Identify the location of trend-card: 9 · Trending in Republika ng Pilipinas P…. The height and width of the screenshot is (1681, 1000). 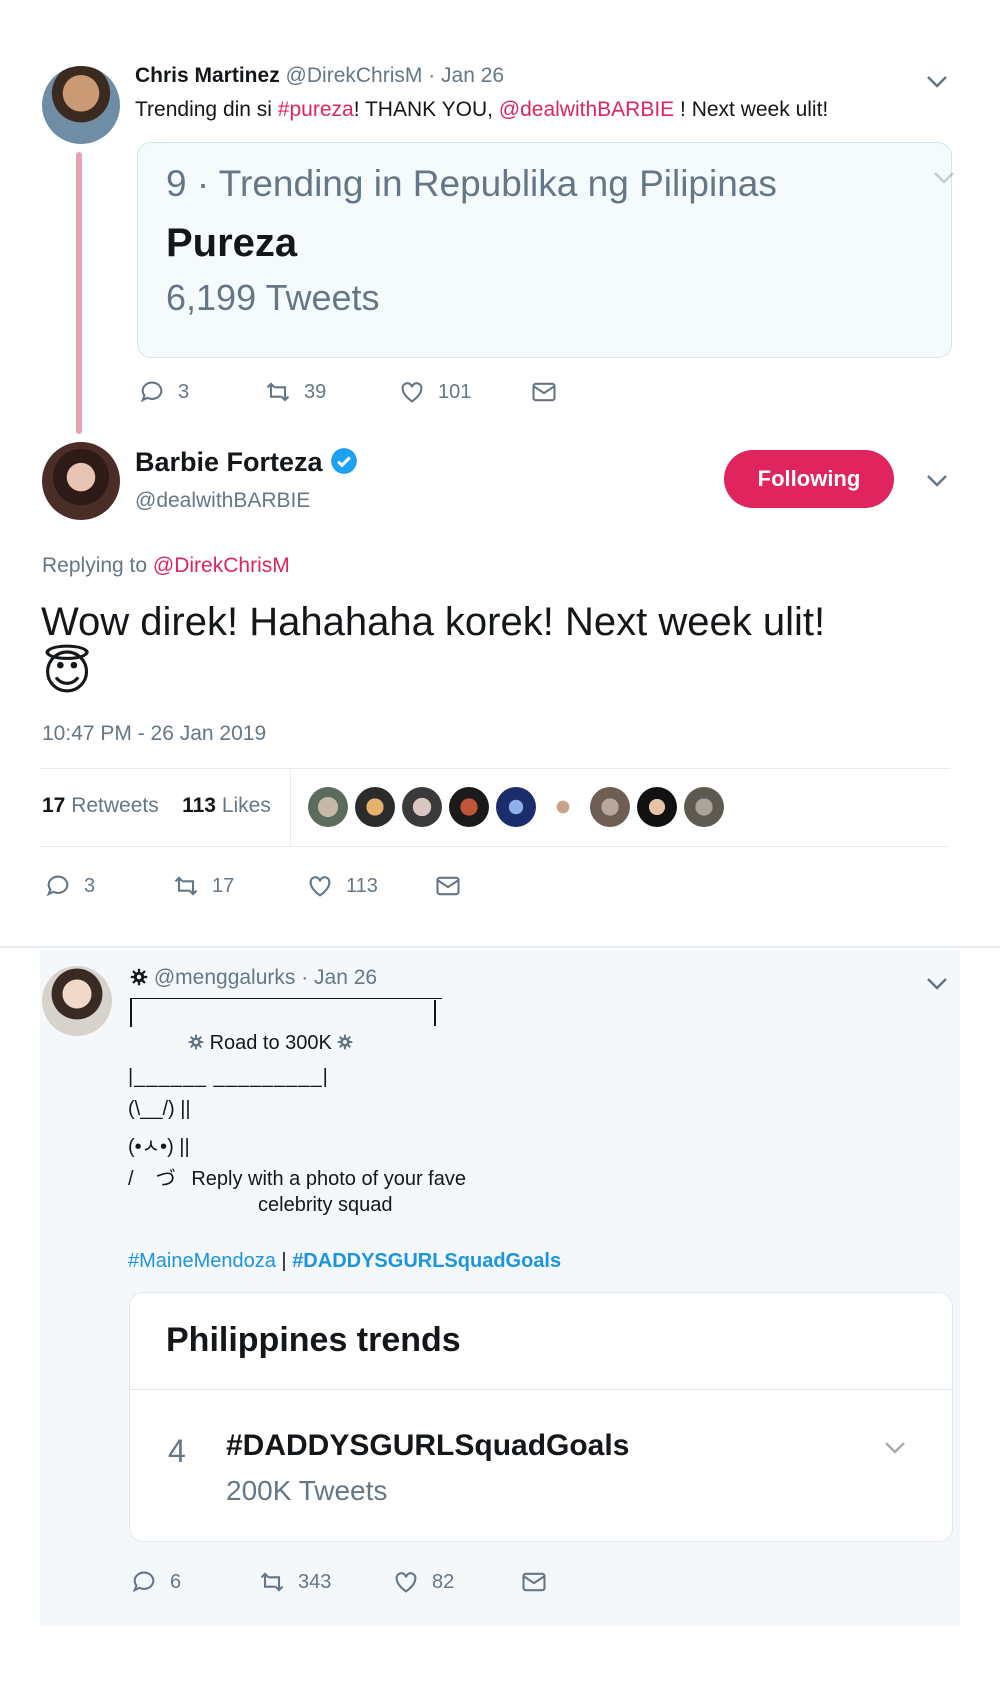
(546, 250).